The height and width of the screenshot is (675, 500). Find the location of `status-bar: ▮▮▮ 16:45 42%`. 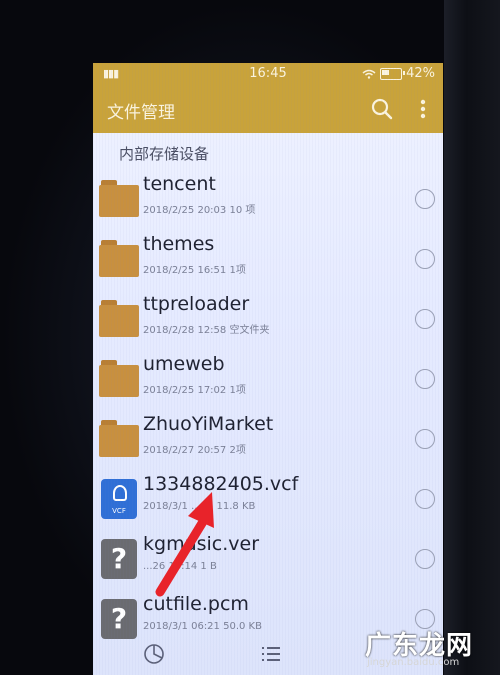

status-bar: ▮▮▮ 16:45 42% is located at coordinates (268, 74).